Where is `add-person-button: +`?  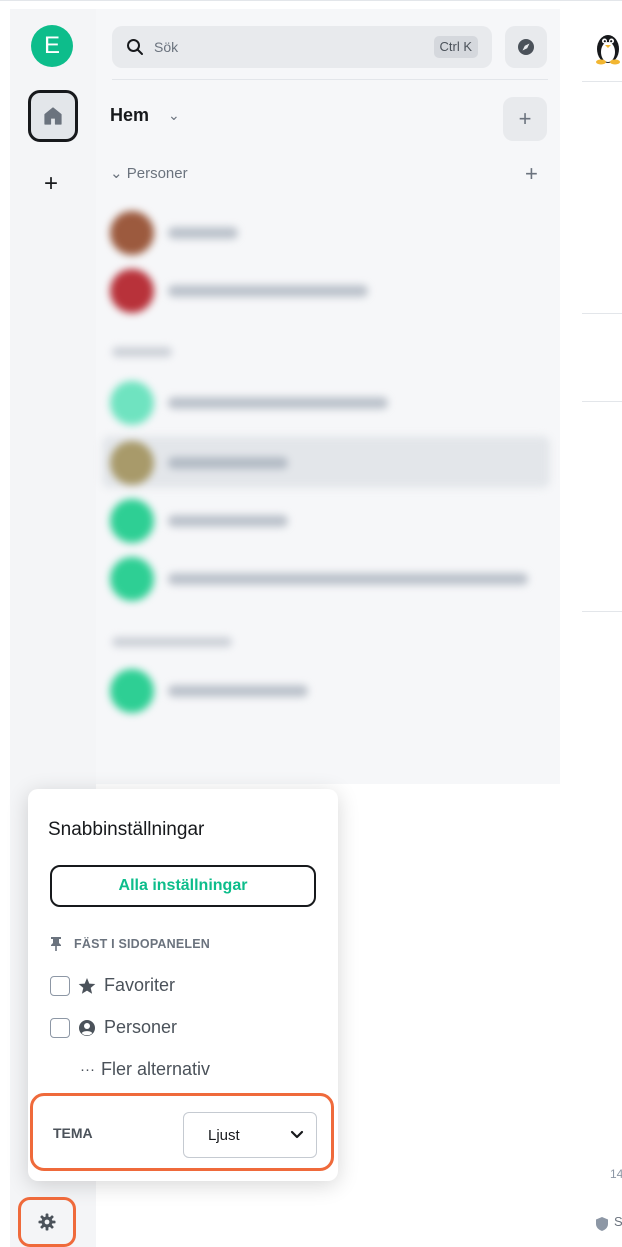
add-person-button: + is located at coordinates (531, 174).